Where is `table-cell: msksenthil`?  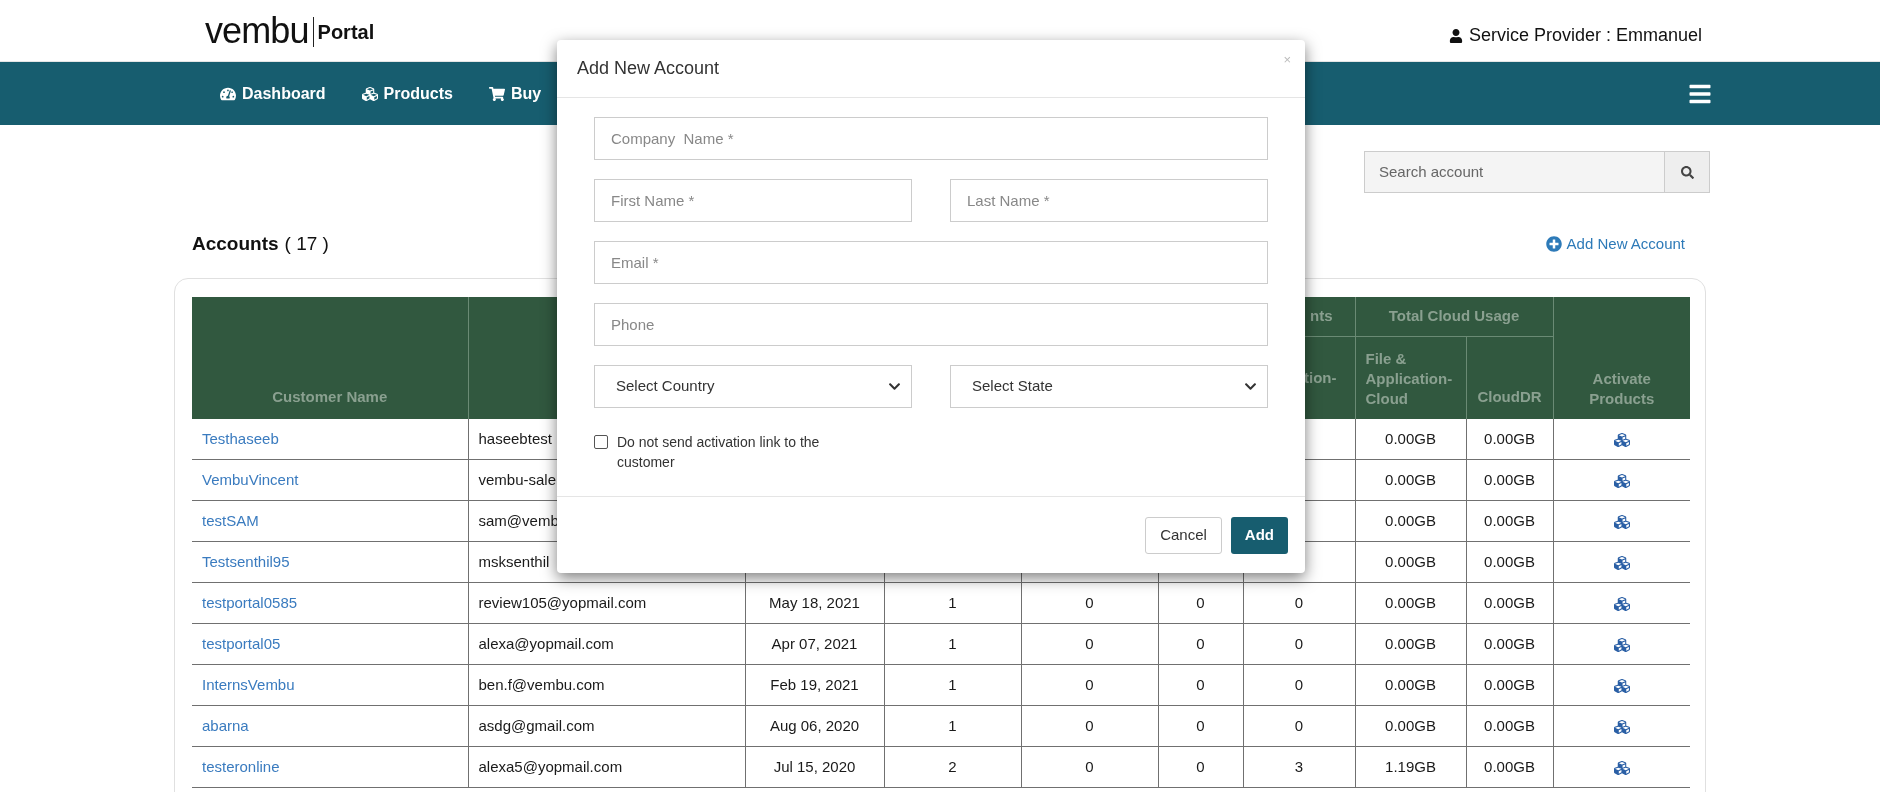 table-cell: msksenthil is located at coordinates (514, 561).